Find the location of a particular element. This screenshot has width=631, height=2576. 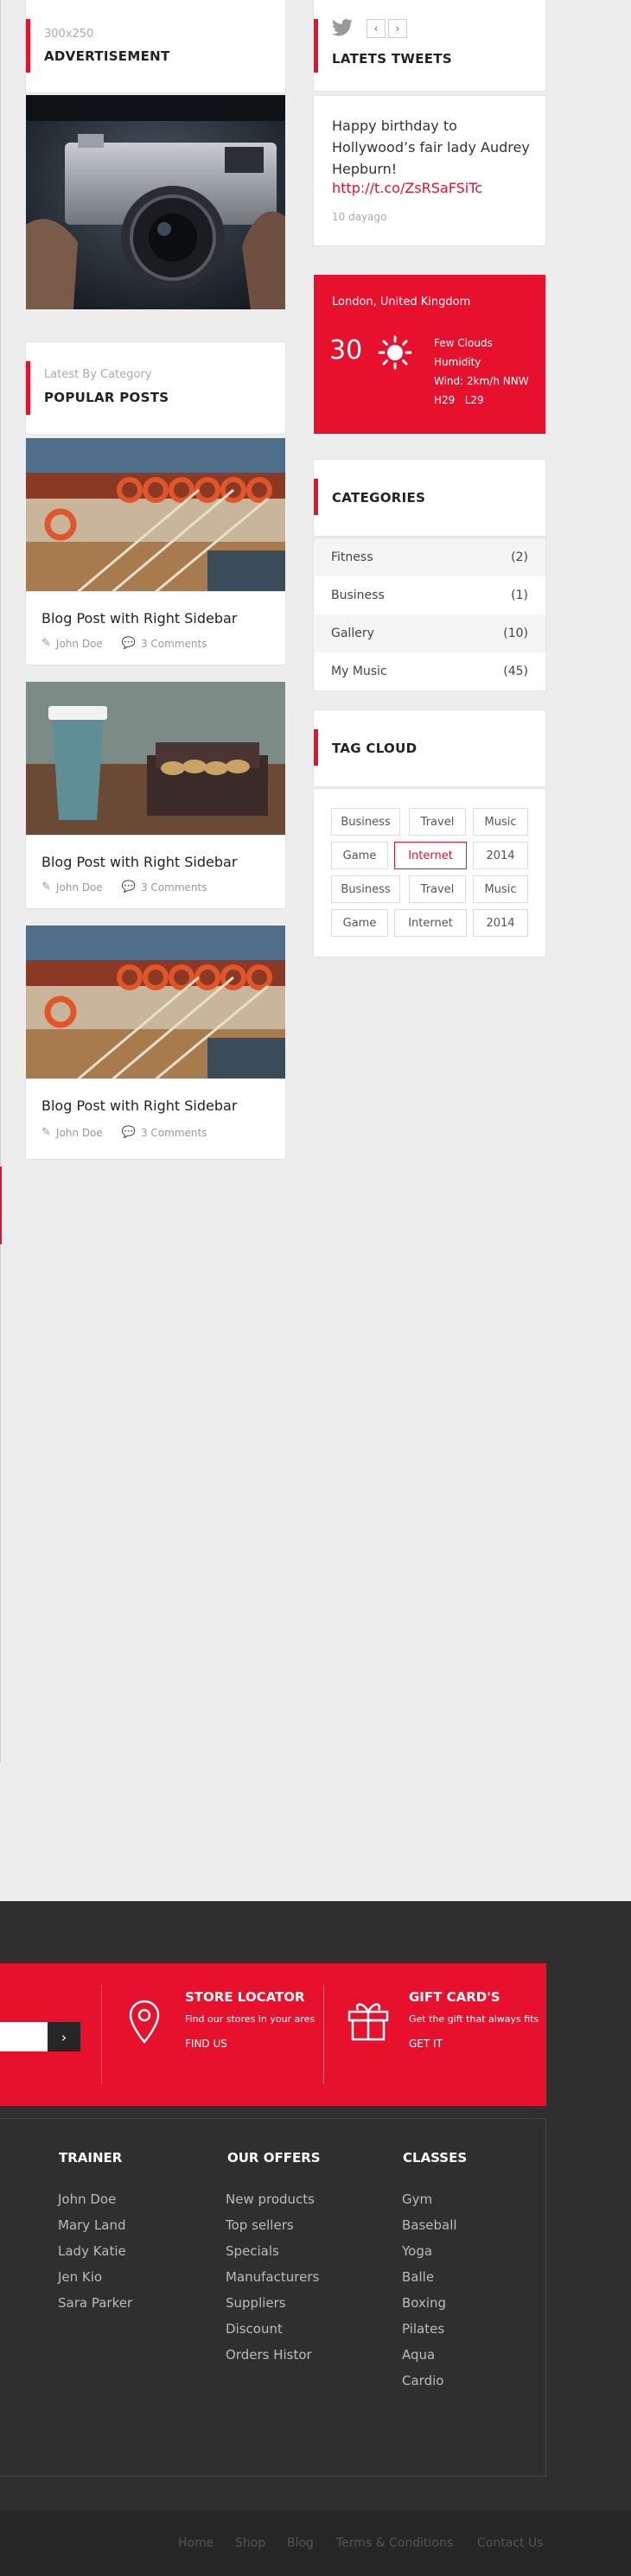

category-name: Business is located at coordinates (358, 595).